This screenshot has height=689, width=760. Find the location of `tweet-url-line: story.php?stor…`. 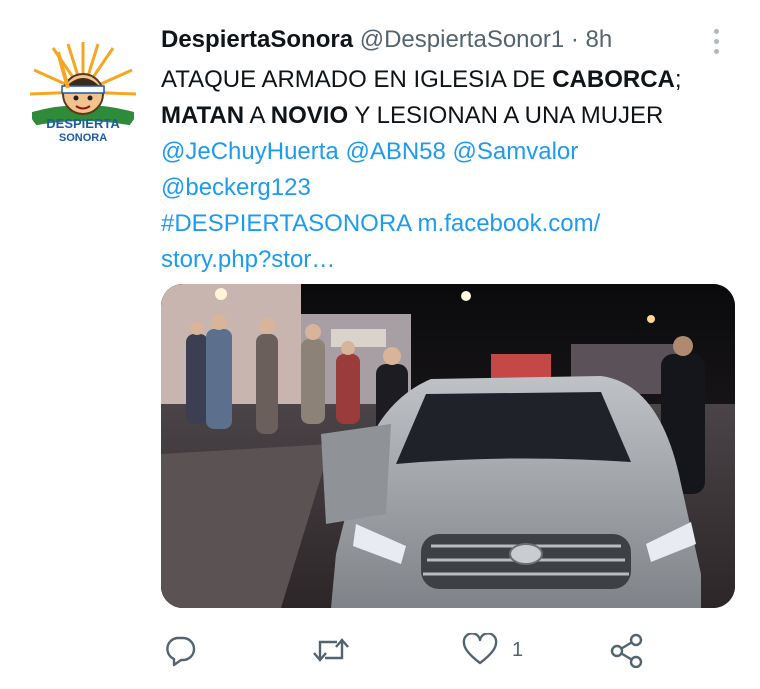

tweet-url-line: story.php?stor… is located at coordinates (451, 260).